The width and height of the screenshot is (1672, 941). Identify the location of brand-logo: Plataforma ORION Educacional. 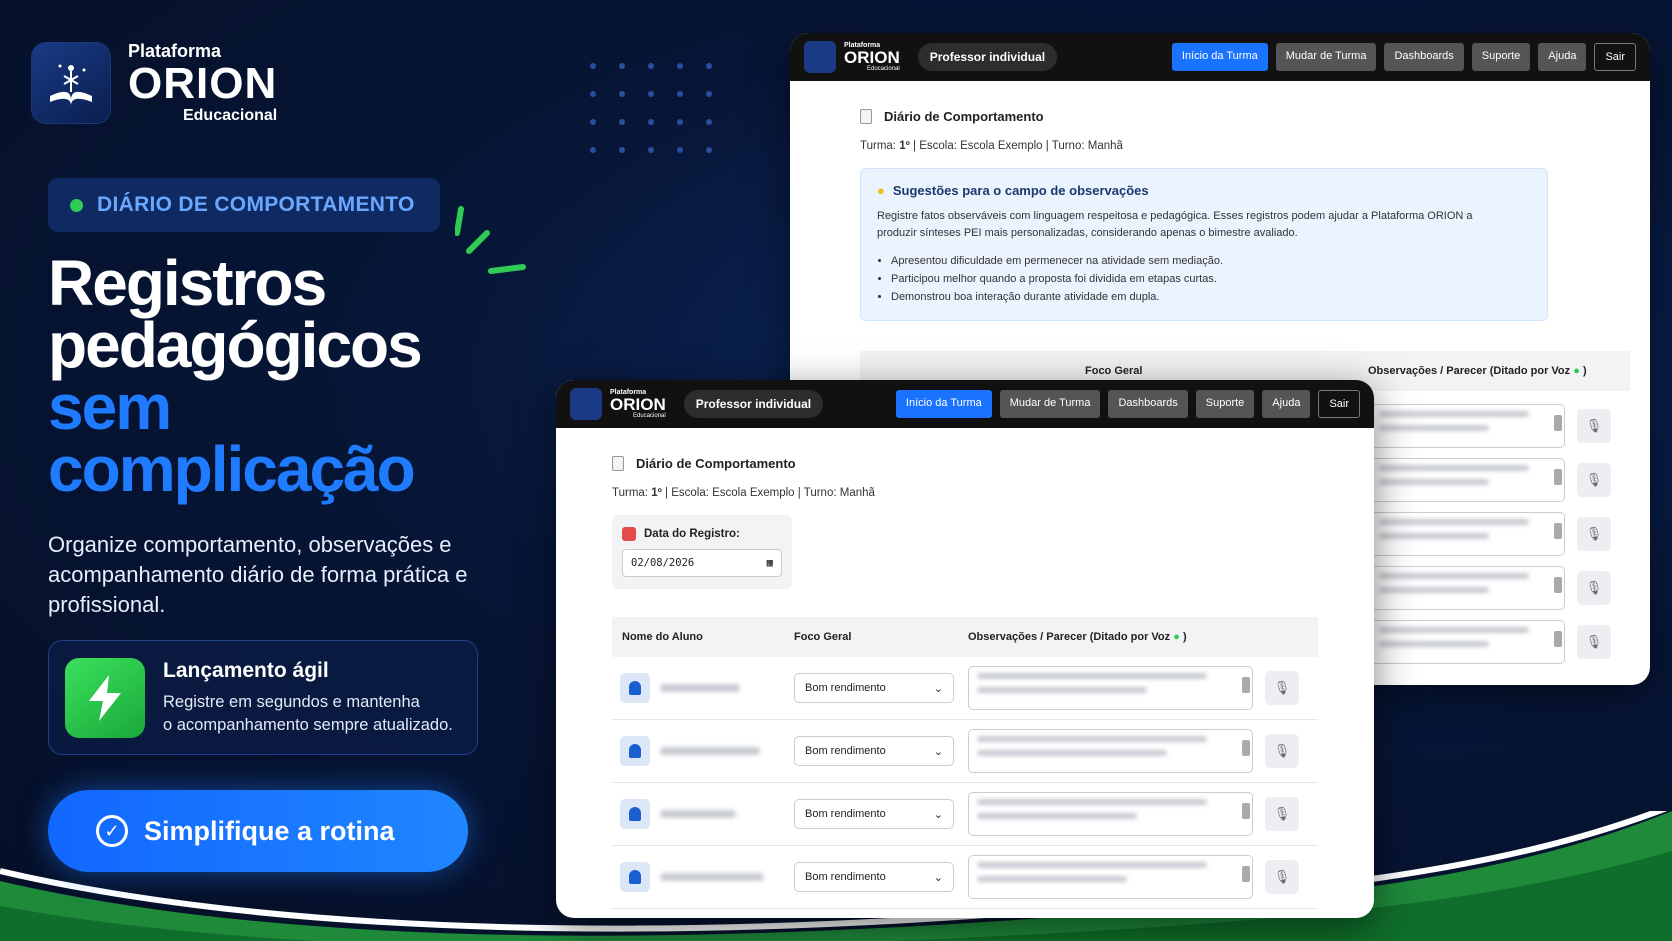
(154, 83).